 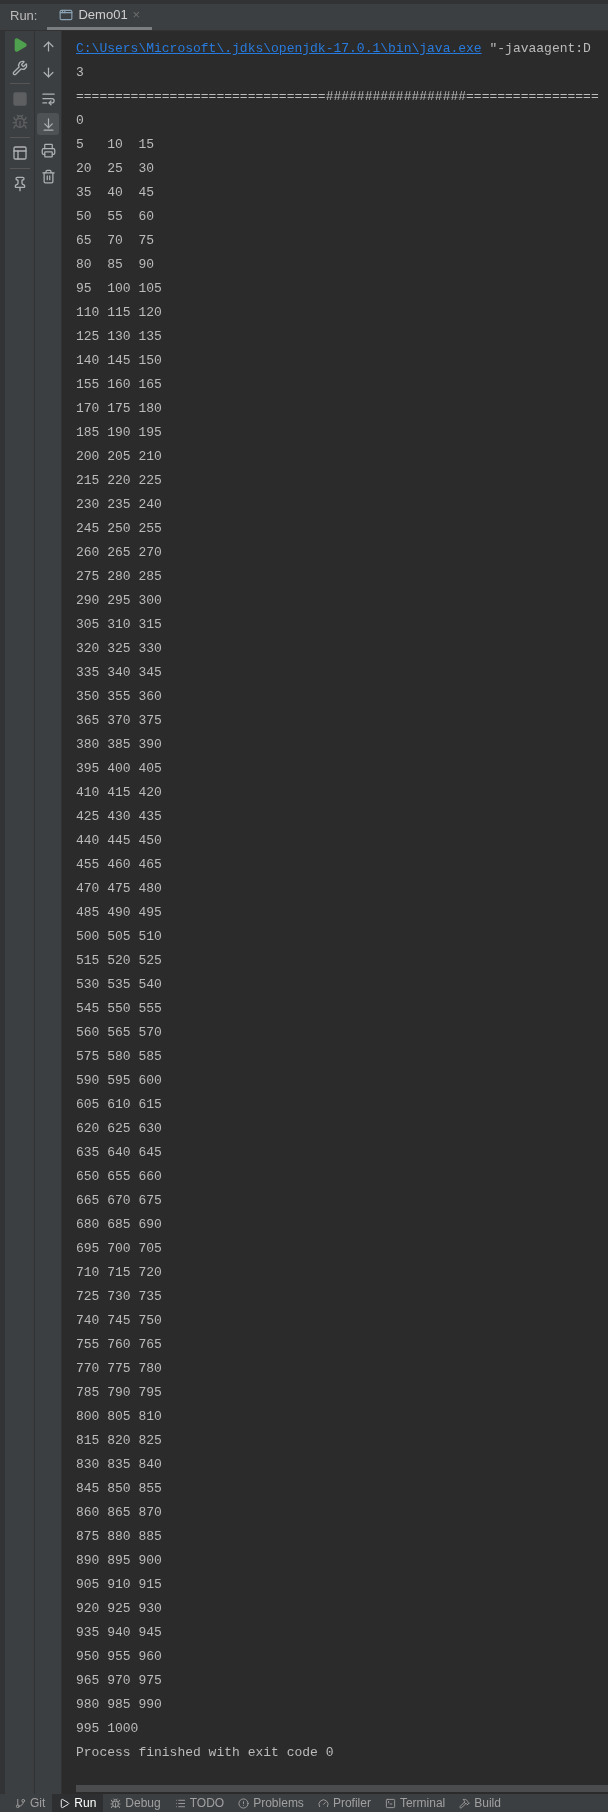 I want to click on console-line: 740 745 750, so click(x=119, y=1321).